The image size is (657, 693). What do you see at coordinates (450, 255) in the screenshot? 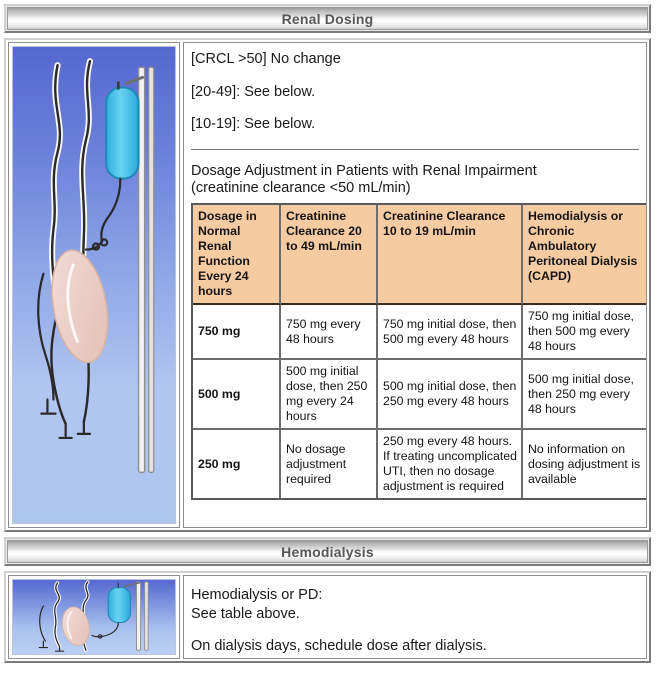
I see `column-header-crcl-10-19: Creatinine Clearance 10 to 19 mL/min` at bounding box center [450, 255].